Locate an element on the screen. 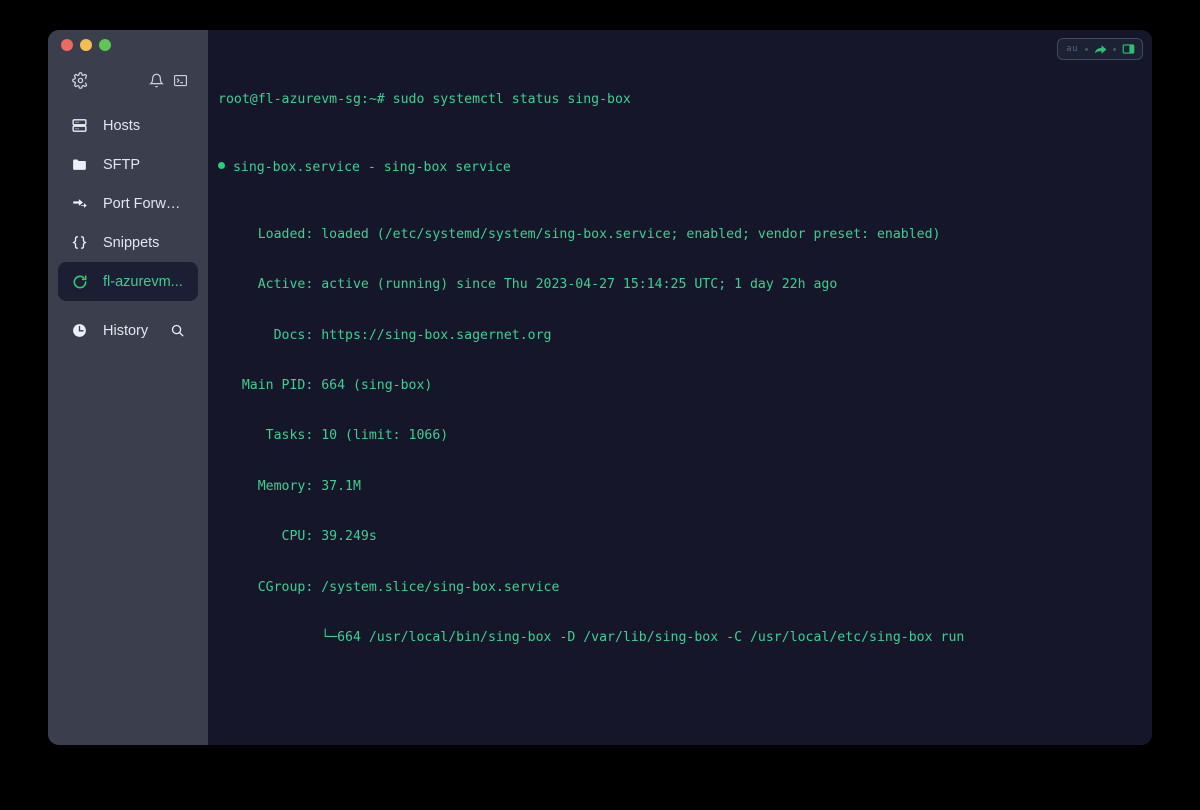 The height and width of the screenshot is (810, 1200). sidebar-item-label: History is located at coordinates (126, 330).